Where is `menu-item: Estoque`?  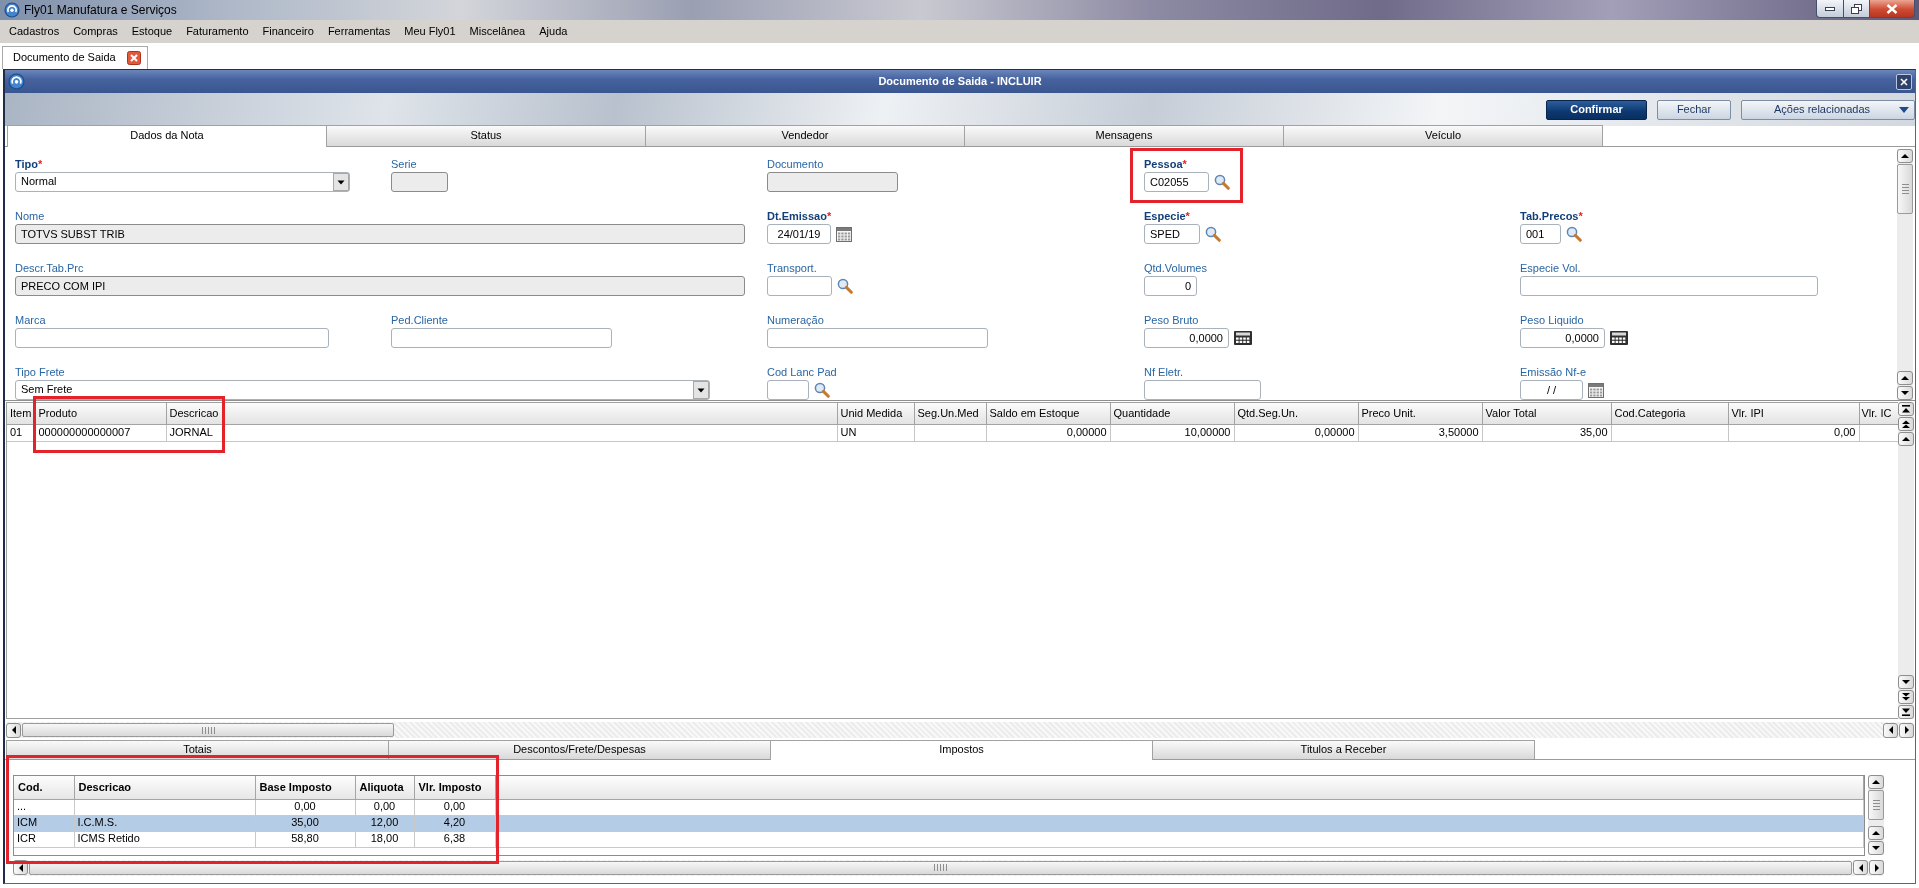
menu-item: Estoque is located at coordinates (152, 31).